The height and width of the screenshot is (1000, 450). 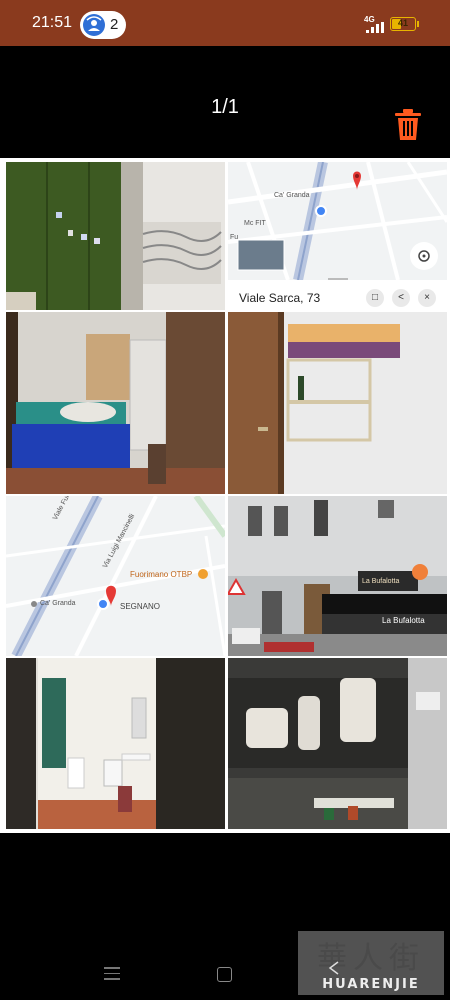 I want to click on hotspot-indicator: 2, so click(x=103, y=25).